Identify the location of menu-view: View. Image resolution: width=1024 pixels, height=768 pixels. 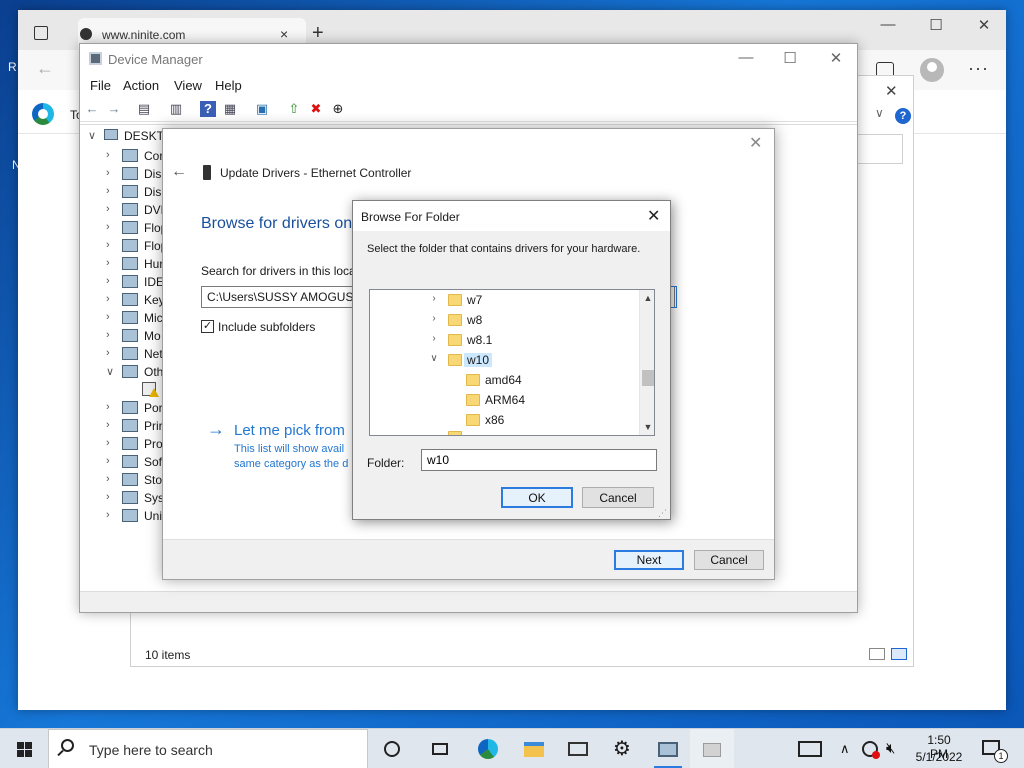
(188, 85).